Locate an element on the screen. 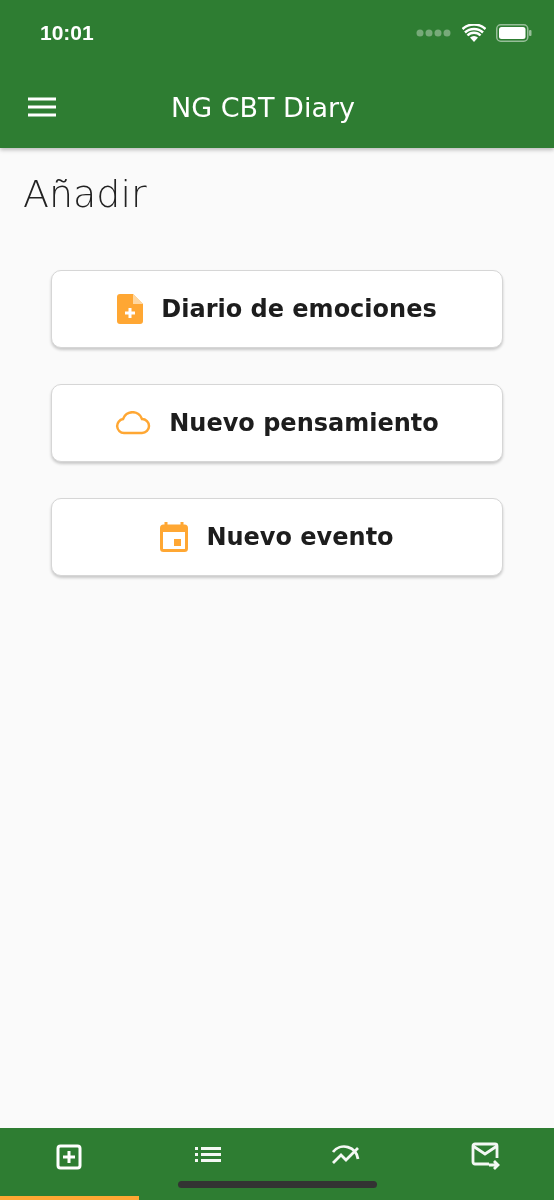 The height and width of the screenshot is (1200, 554). status-time: 10:01 is located at coordinates (67, 33).